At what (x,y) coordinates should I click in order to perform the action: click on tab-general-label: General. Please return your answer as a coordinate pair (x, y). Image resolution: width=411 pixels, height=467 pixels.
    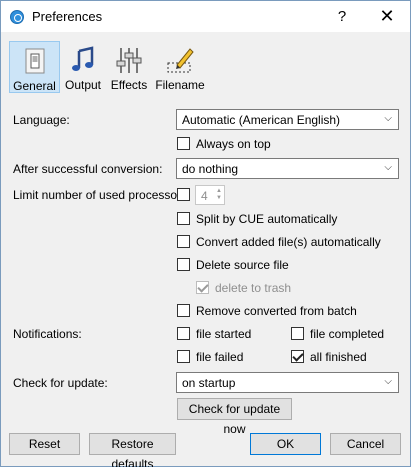
    Looking at the image, I should click on (34, 86).